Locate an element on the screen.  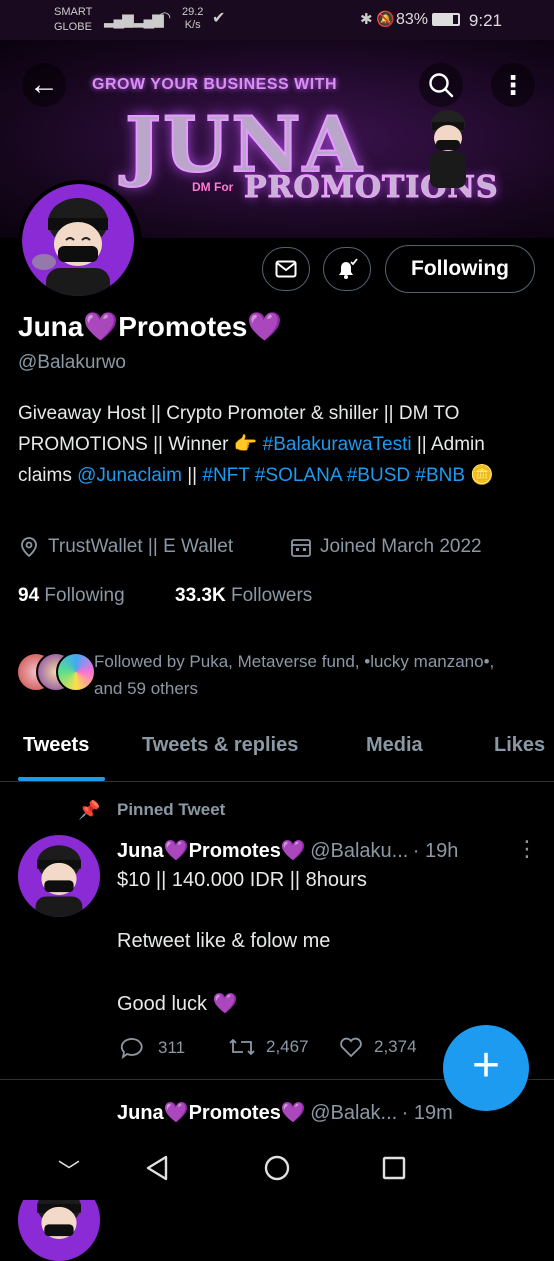
following-button: Following is located at coordinates (460, 269).